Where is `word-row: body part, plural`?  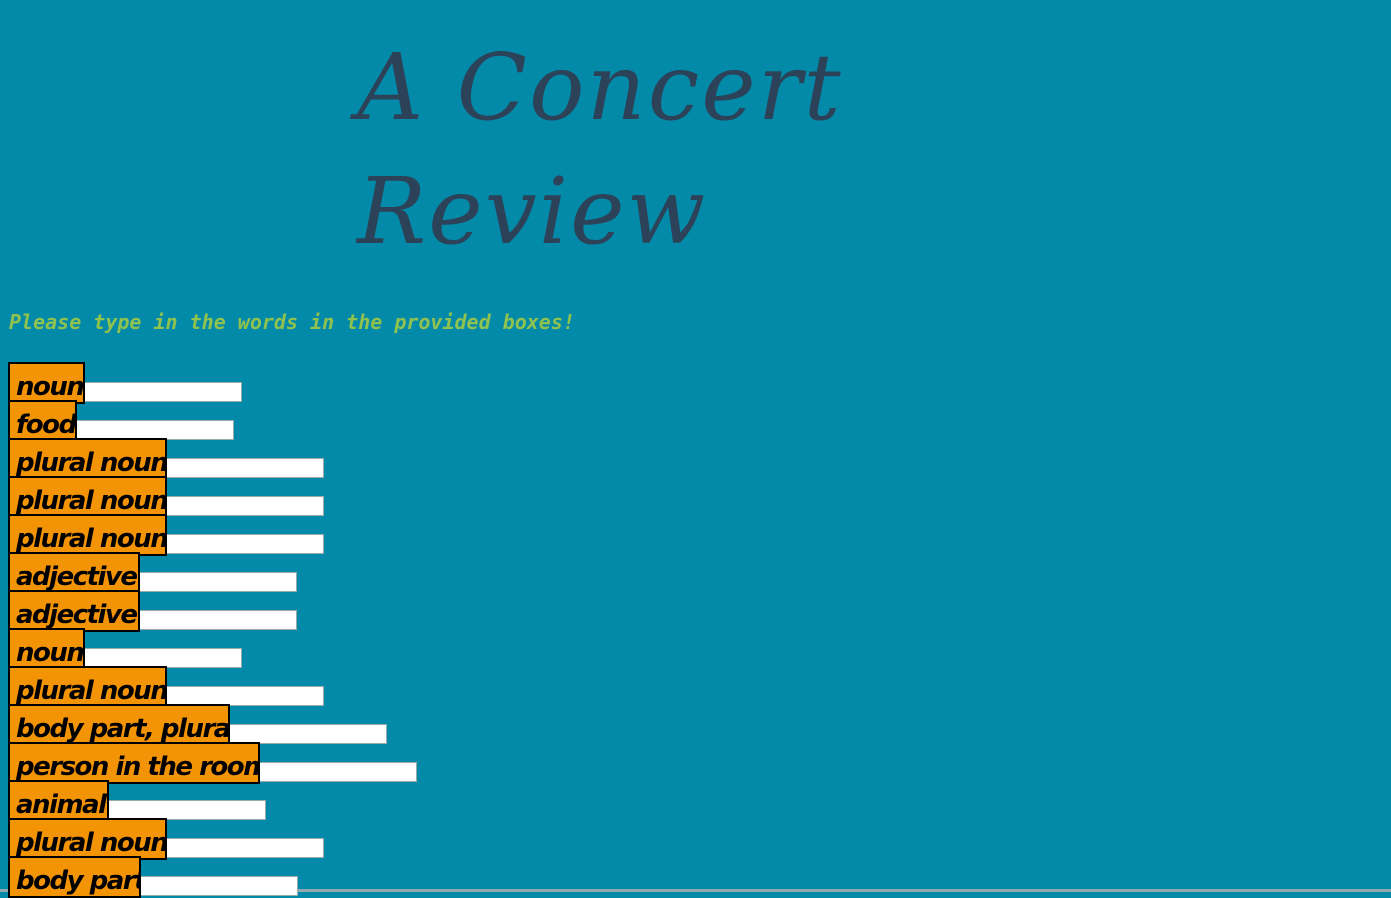 word-row: body part, plural is located at coordinates (308, 725).